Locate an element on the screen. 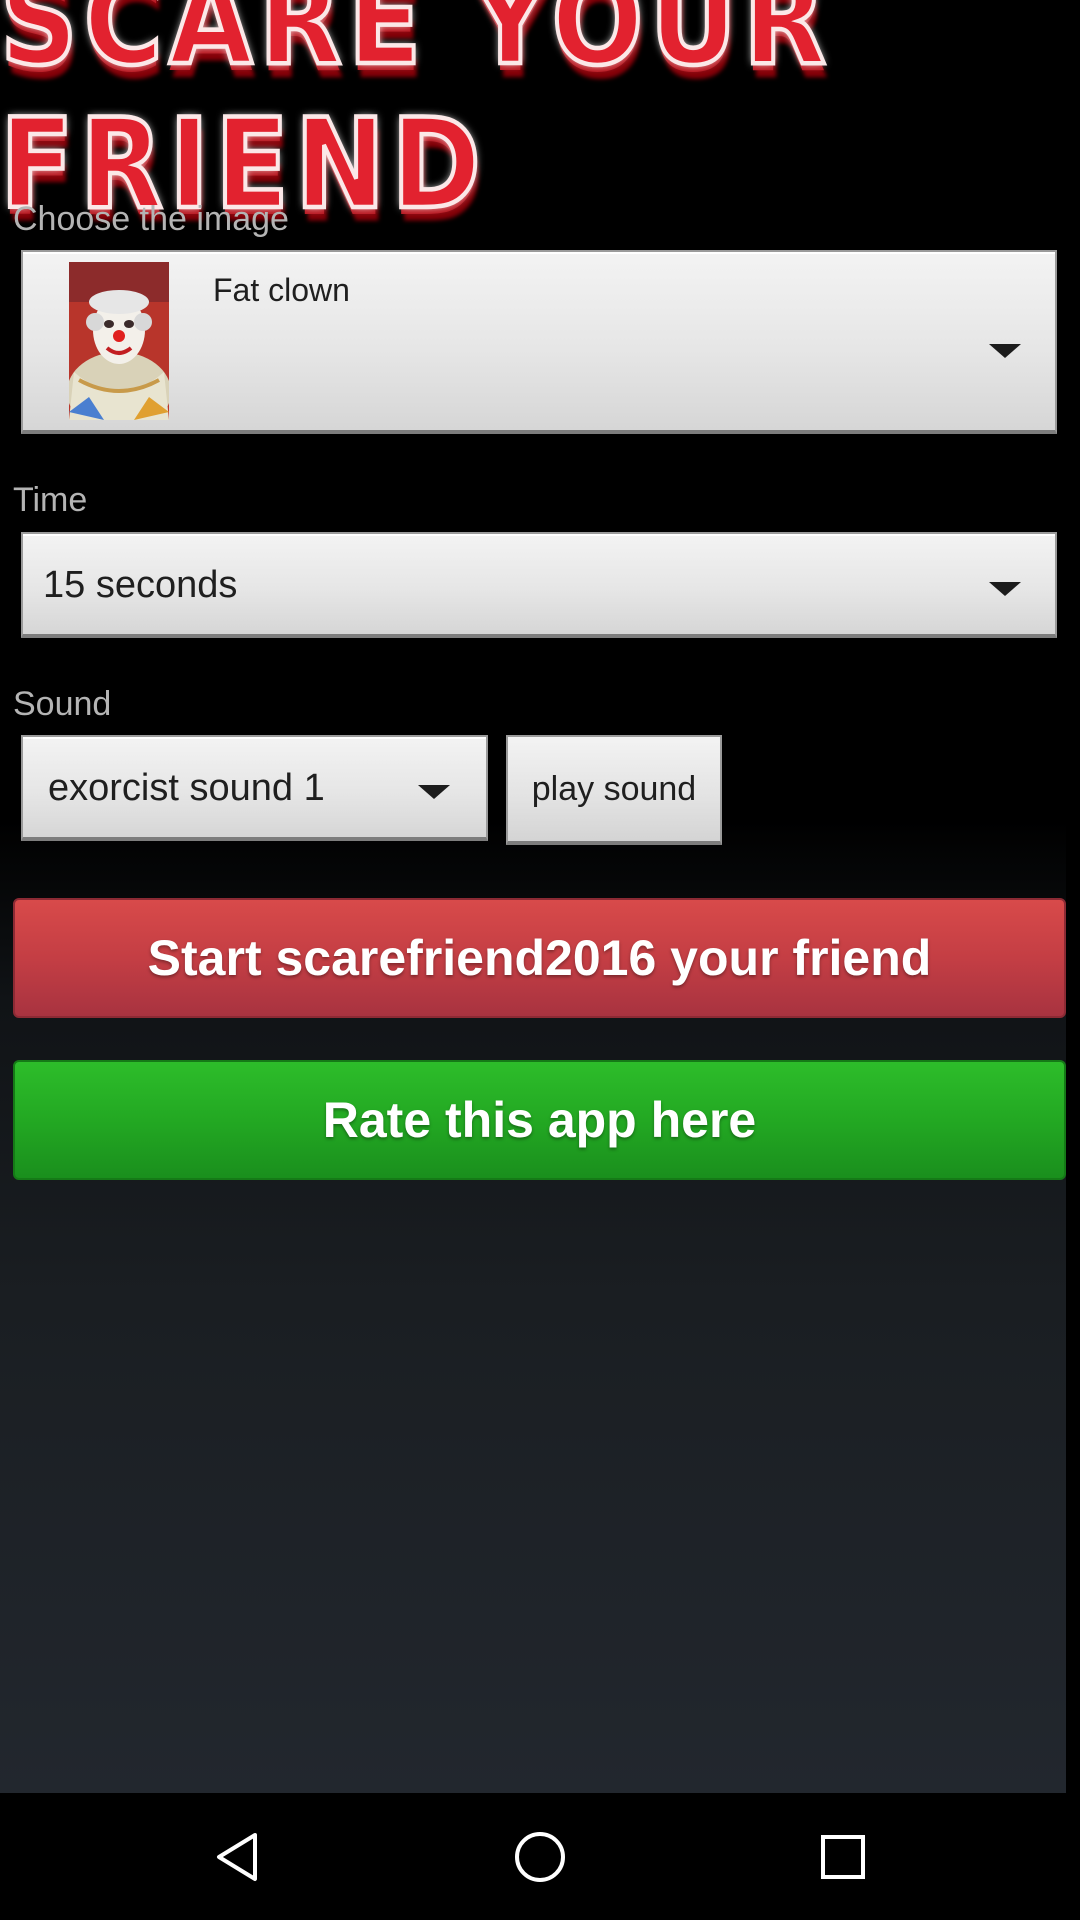 This screenshot has width=1080, height=1920. clown-portrait-icon is located at coordinates (119, 341).